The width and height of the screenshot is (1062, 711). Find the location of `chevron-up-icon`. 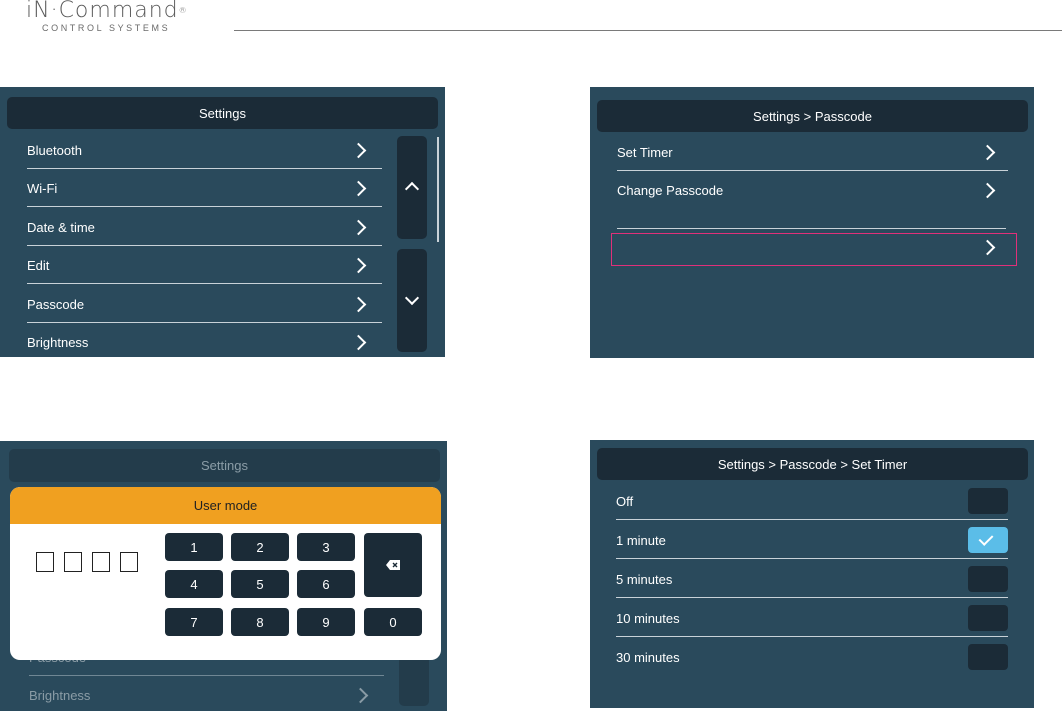

chevron-up-icon is located at coordinates (412, 189).